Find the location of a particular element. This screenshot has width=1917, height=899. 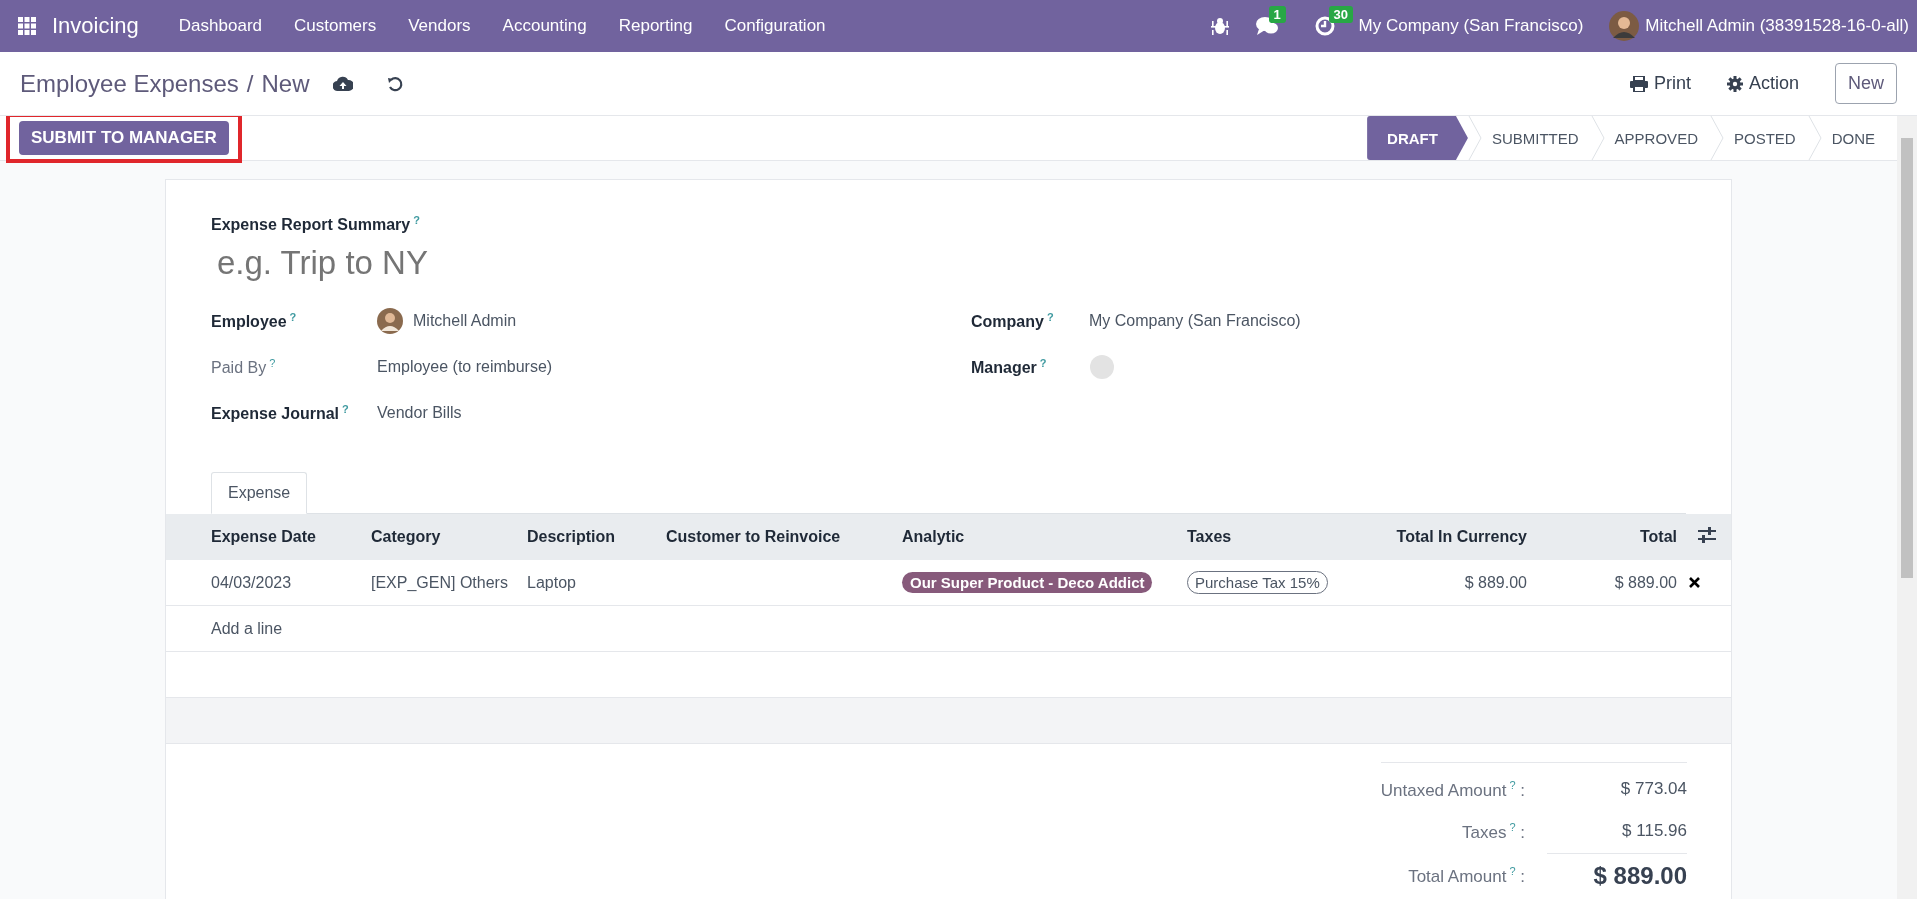

column-header: Taxes is located at coordinates (1209, 537).